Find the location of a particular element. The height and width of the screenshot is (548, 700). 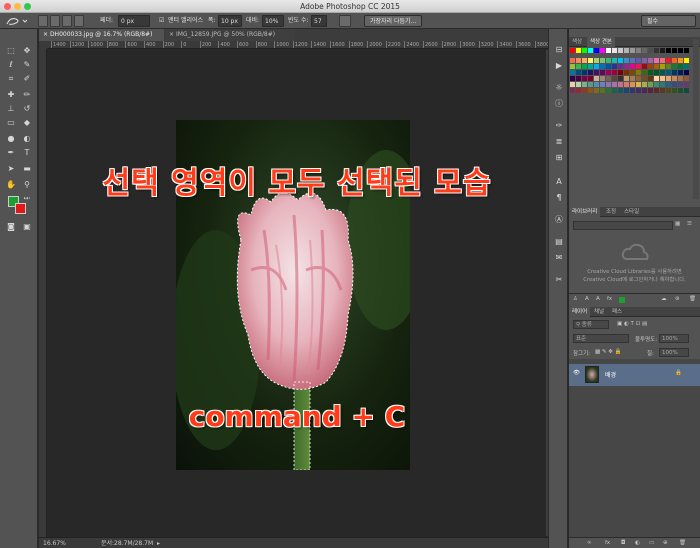

brush-tool-icon: ✏ is located at coordinates (27, 95).